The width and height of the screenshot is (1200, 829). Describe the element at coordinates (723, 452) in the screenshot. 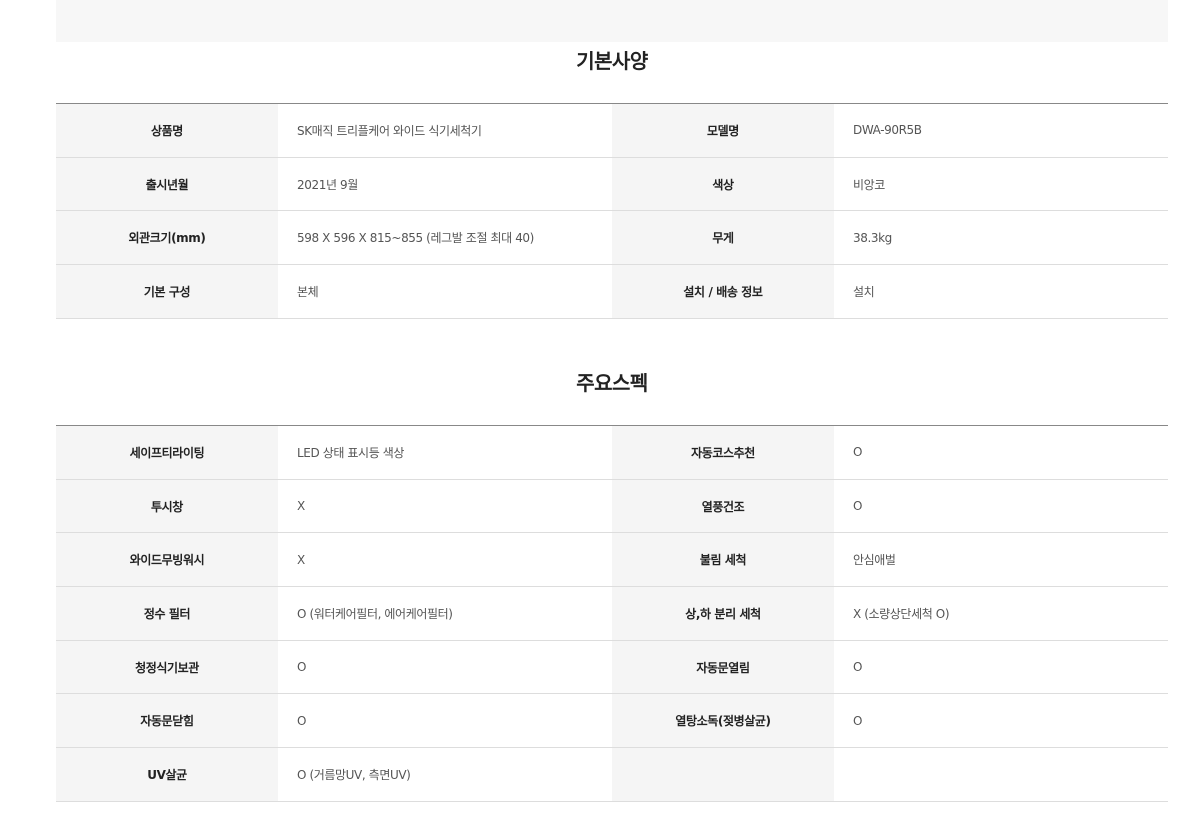

I see `spec-label: 자동코스추천` at that location.